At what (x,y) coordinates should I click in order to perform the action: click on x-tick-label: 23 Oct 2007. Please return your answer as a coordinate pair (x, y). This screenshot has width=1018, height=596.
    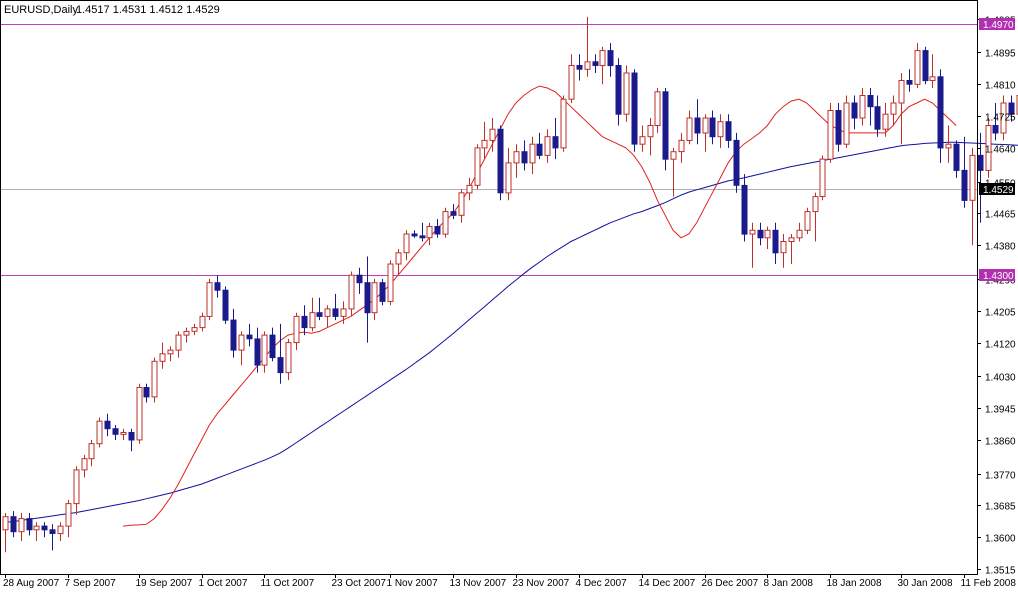
    Looking at the image, I should click on (359, 583).